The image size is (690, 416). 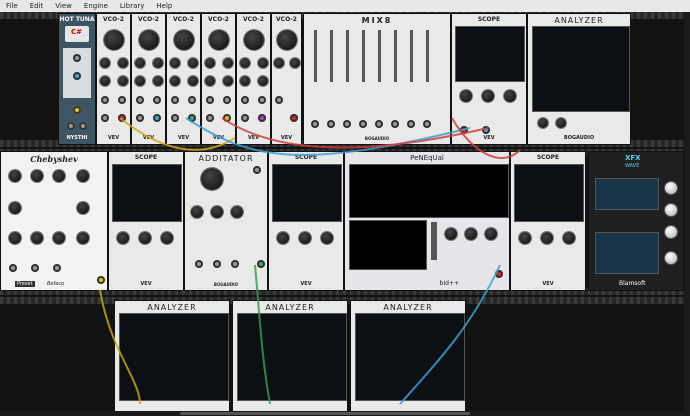 What do you see at coordinates (83, 238) in the screenshot?
I see `odd-knob` at bounding box center [83, 238].